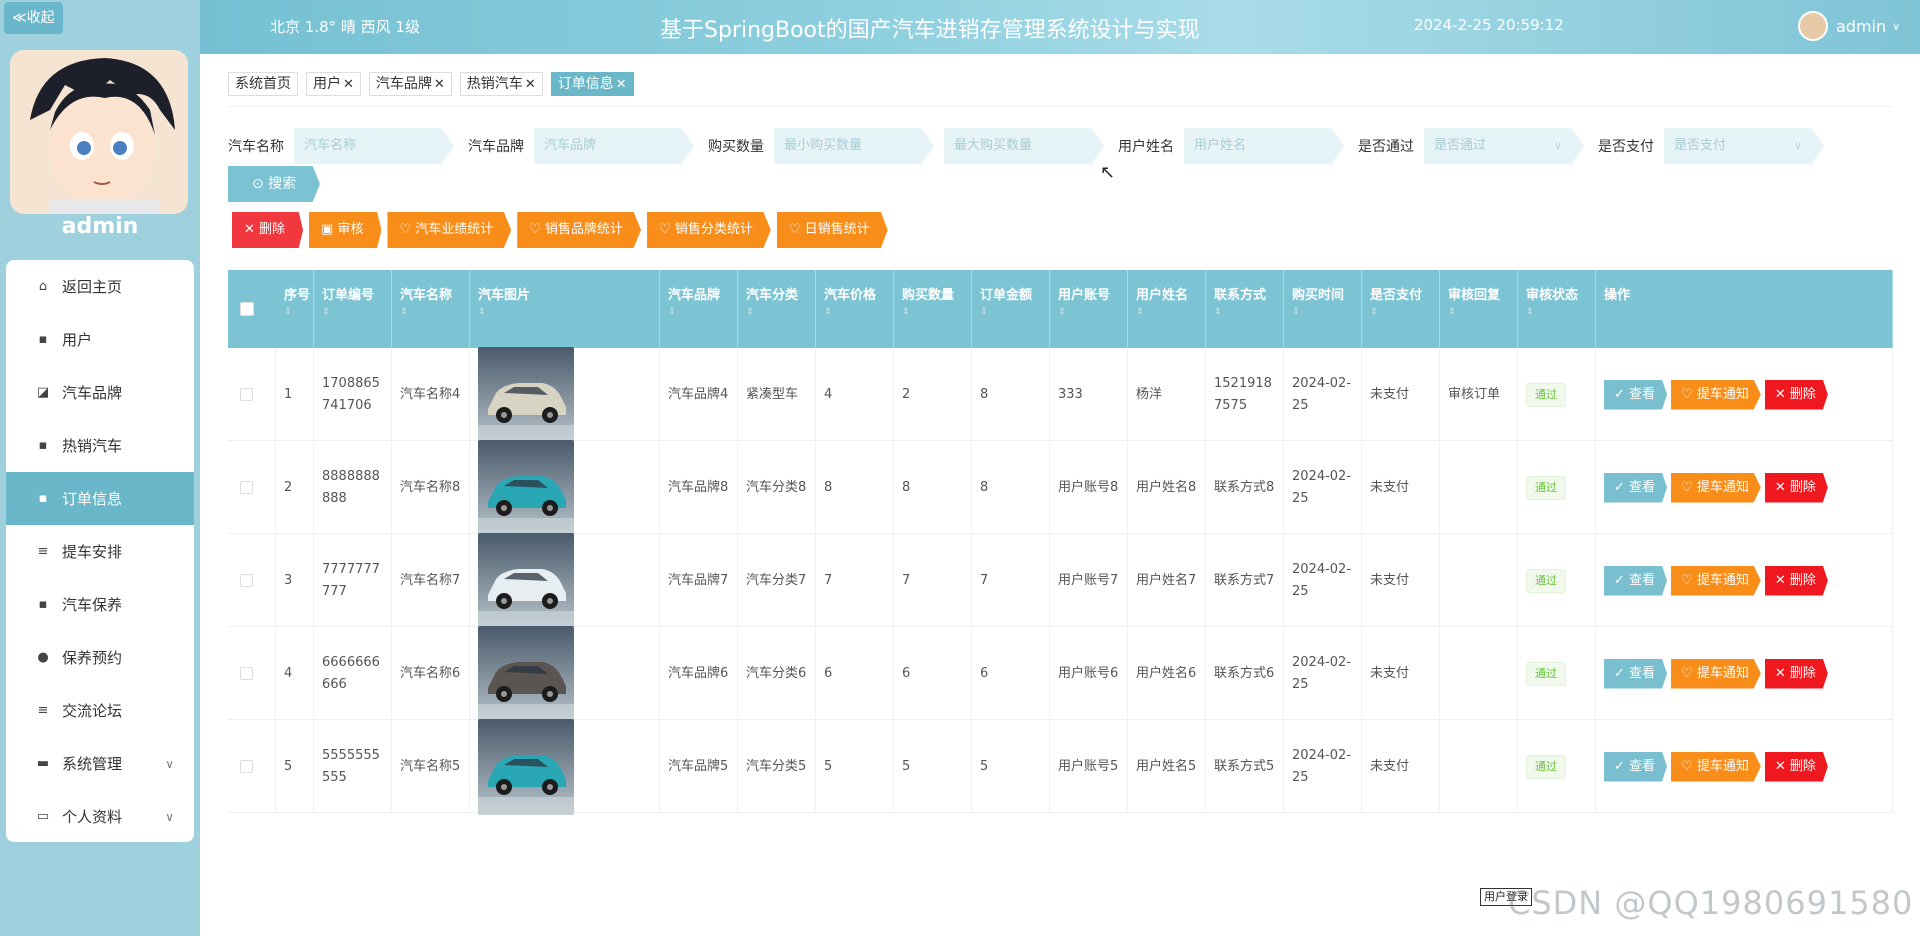  I want to click on brand-sales-stat-button: ♡ 销售品牌统计, so click(579, 230).